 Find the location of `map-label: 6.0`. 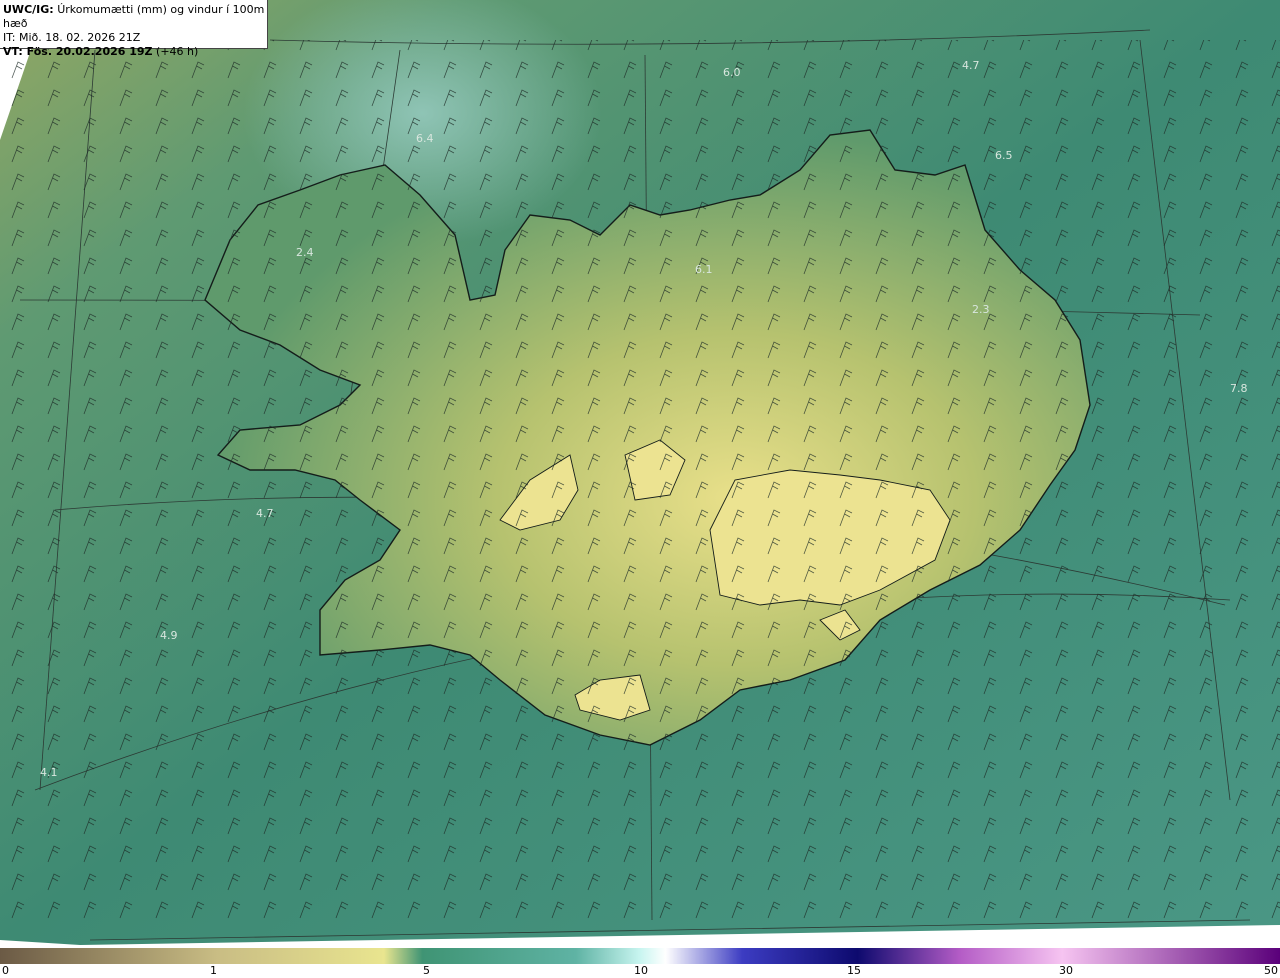

map-label: 6.0 is located at coordinates (732, 72).